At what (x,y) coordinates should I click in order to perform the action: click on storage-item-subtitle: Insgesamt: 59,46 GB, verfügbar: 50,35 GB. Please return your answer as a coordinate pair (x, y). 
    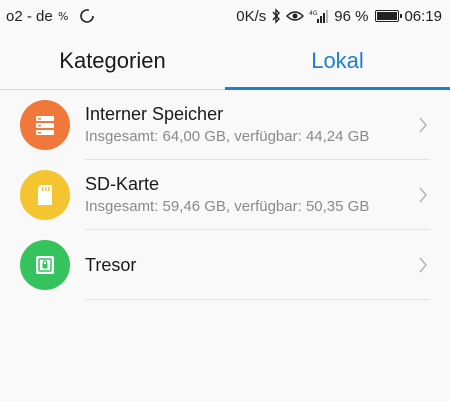
    Looking at the image, I should click on (227, 206).